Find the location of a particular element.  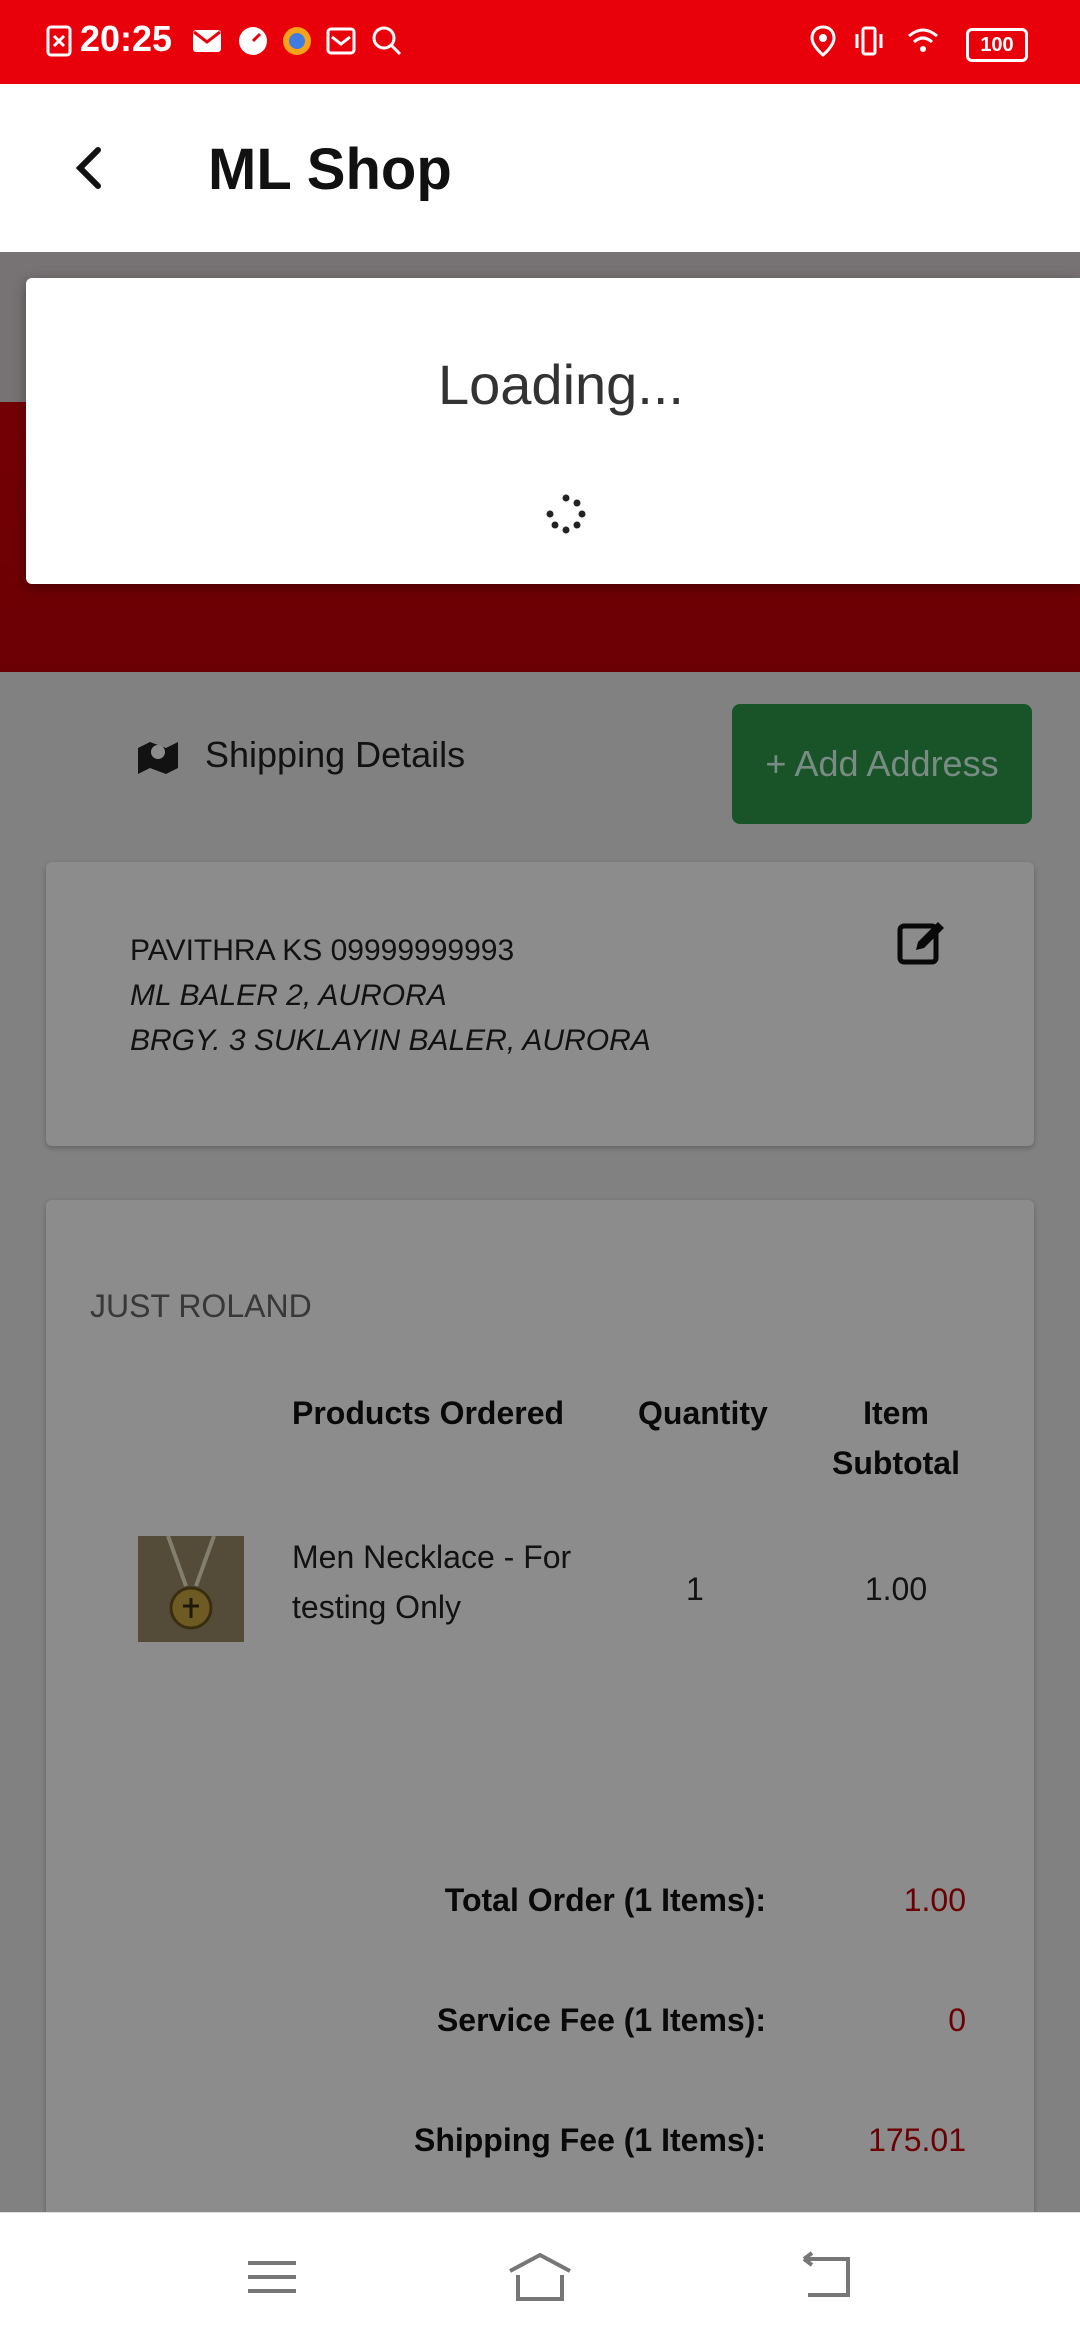

speedometer-icon is located at coordinates (253, 41).